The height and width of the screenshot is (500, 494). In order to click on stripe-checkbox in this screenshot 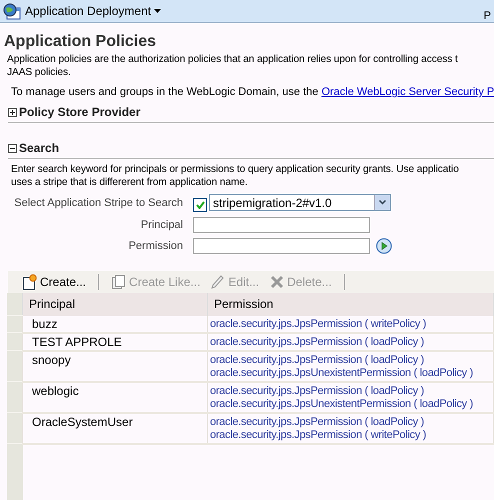, I will do `click(200, 205)`.